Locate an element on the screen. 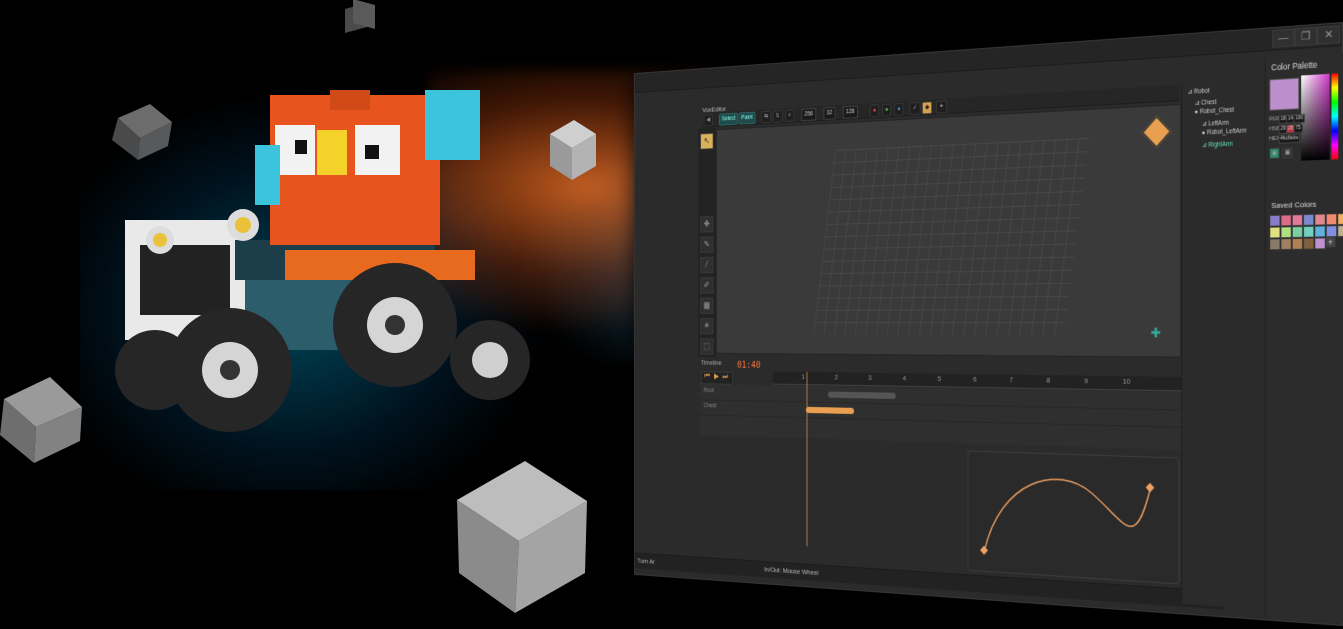 The height and width of the screenshot is (629, 1343). mirror-x-button: ⇆ is located at coordinates (766, 117).